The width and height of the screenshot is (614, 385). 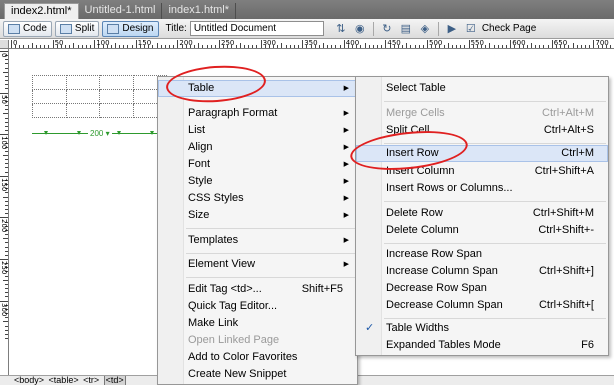 I want to click on menu-item-expanded-tables-mode: Expanded Tables Mode F6, so click(x=482, y=345).